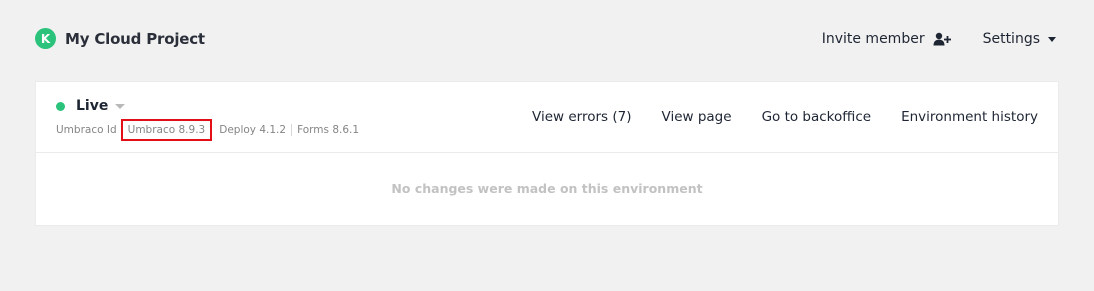  Describe the element at coordinates (969, 117) in the screenshot. I see `environment-history-link: Environment history` at that location.